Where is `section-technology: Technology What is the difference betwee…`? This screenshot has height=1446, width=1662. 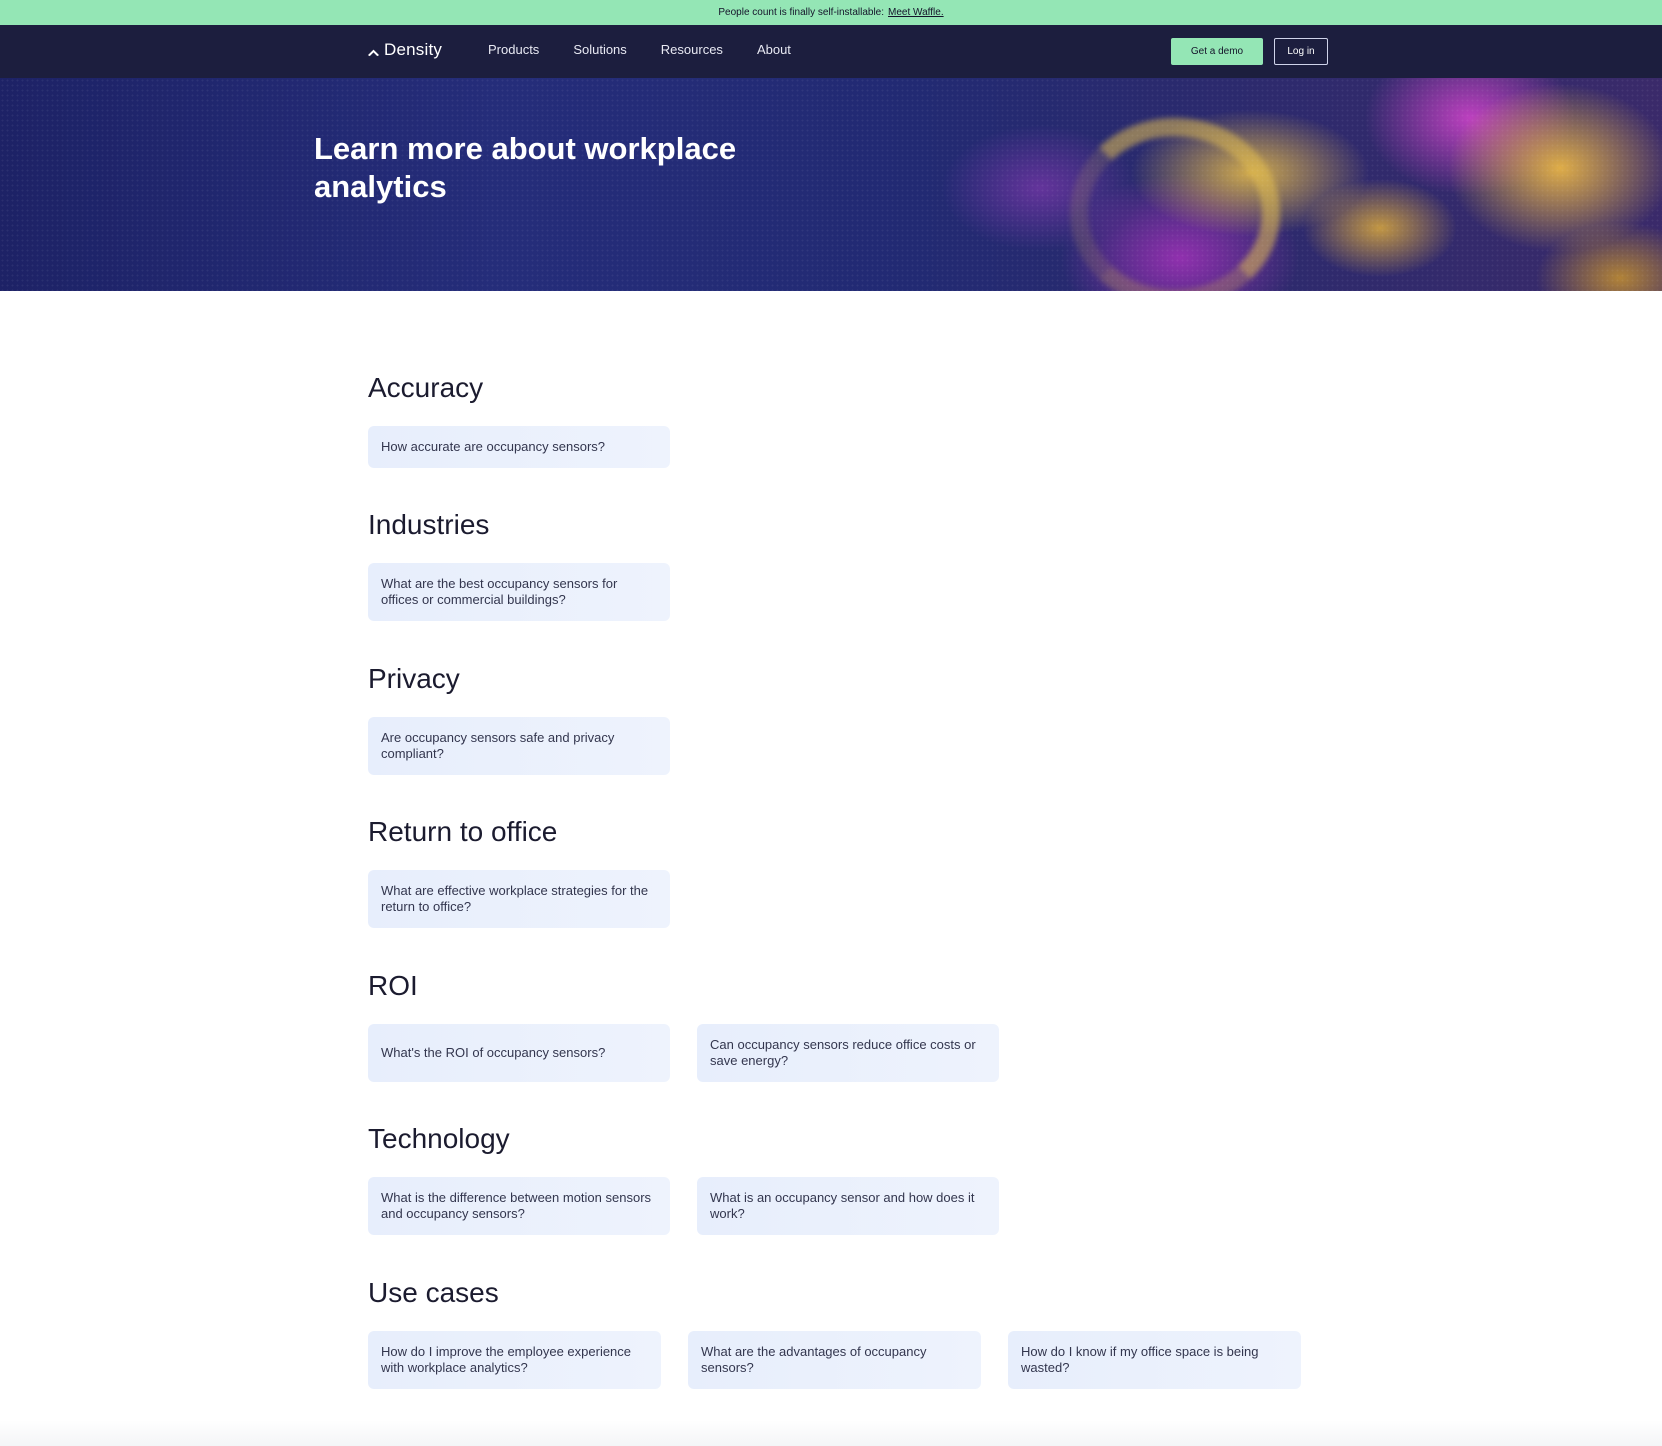
section-technology: Technology What is the difference betwee… is located at coordinates (848, 1198).